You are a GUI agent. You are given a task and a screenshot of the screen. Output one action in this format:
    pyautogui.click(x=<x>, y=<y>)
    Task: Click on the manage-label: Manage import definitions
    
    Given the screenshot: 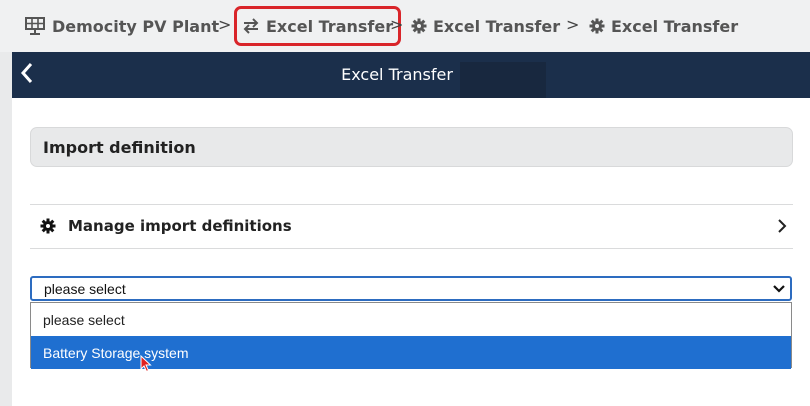 What is the action you would take?
    pyautogui.click(x=180, y=226)
    